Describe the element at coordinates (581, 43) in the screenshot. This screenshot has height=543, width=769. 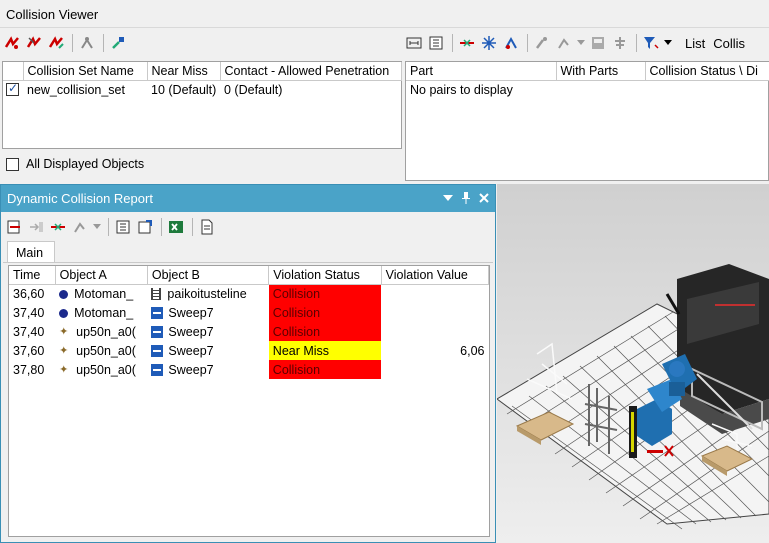
I see `options-chevron-down-icon` at that location.